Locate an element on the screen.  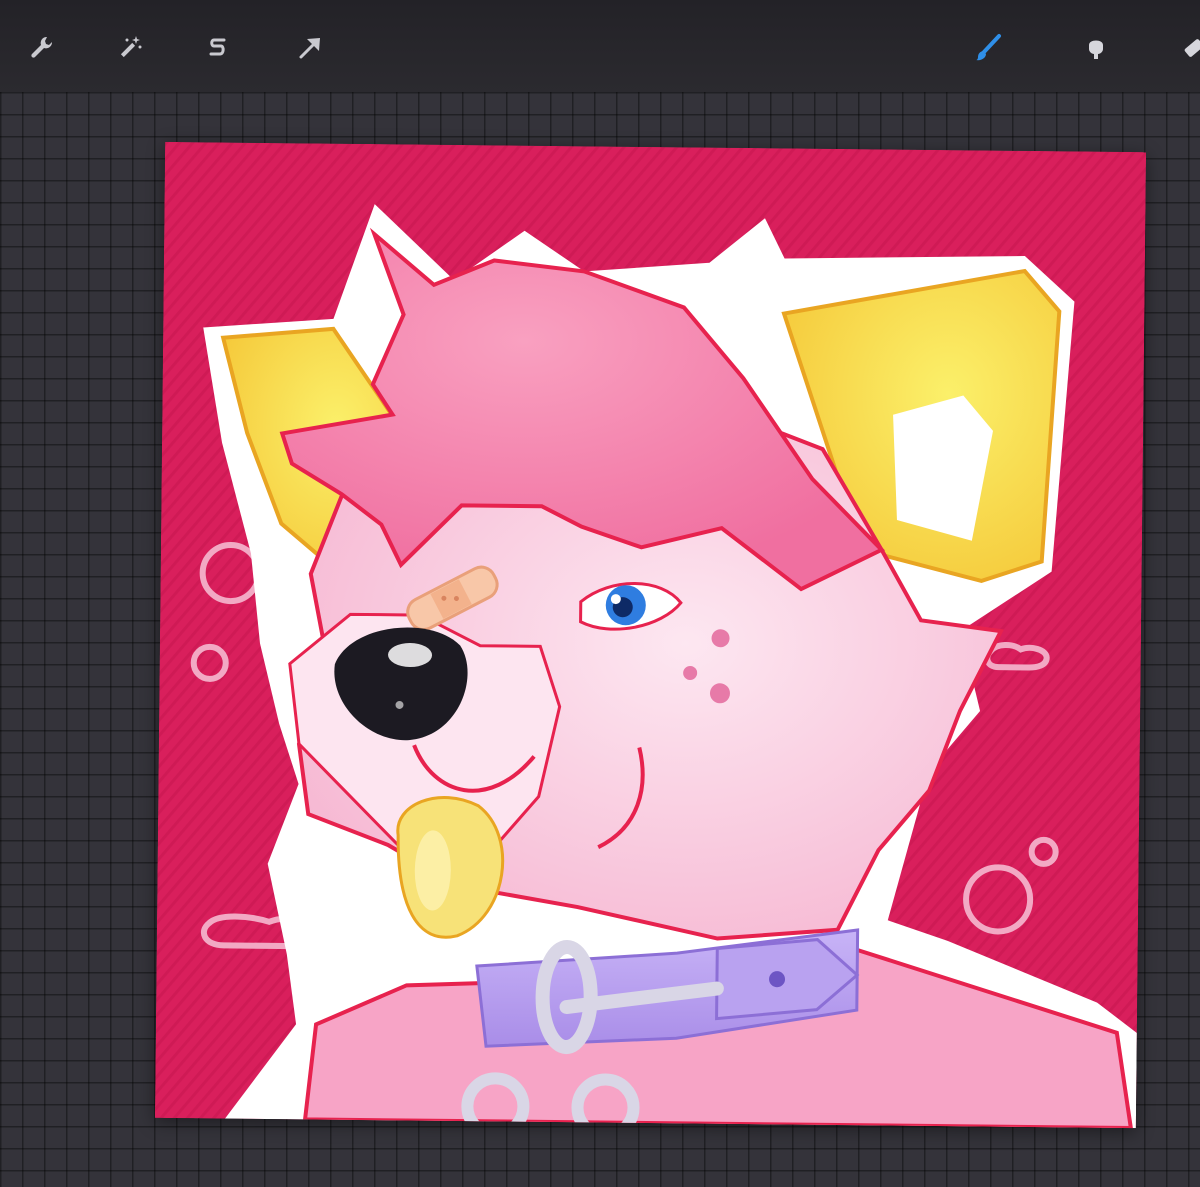
arrow-cursor-icon is located at coordinates (310, 50).